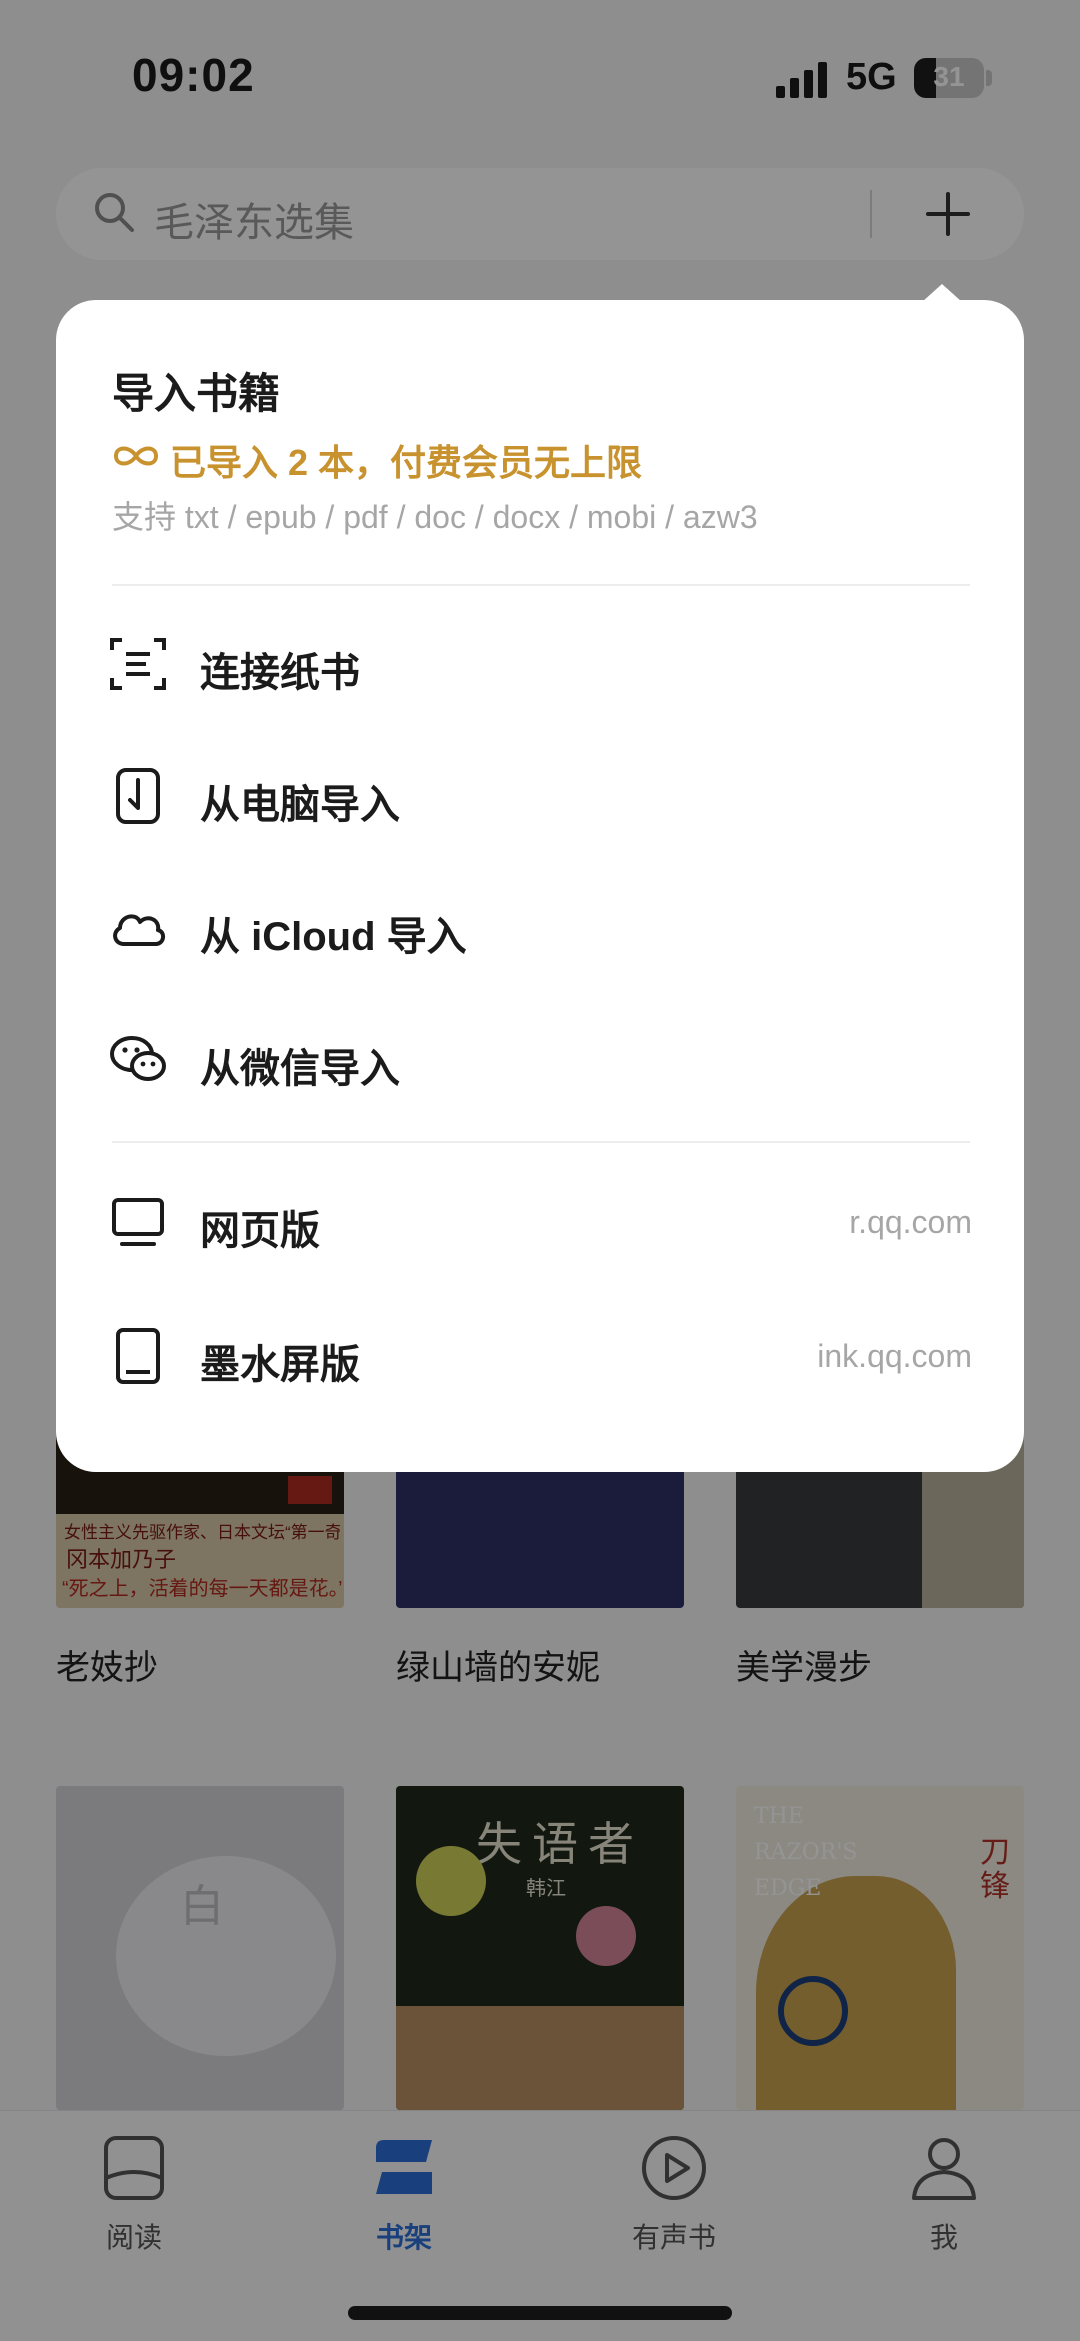 The height and width of the screenshot is (2341, 1080). I want to click on web-version-item: 网页版, so click(260, 1227).